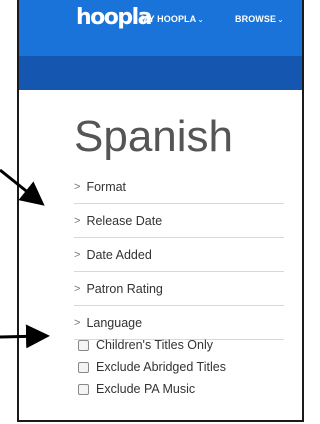 The image size is (320, 424). What do you see at coordinates (25, 258) in the screenshot?
I see `annotation-arrows` at bounding box center [25, 258].